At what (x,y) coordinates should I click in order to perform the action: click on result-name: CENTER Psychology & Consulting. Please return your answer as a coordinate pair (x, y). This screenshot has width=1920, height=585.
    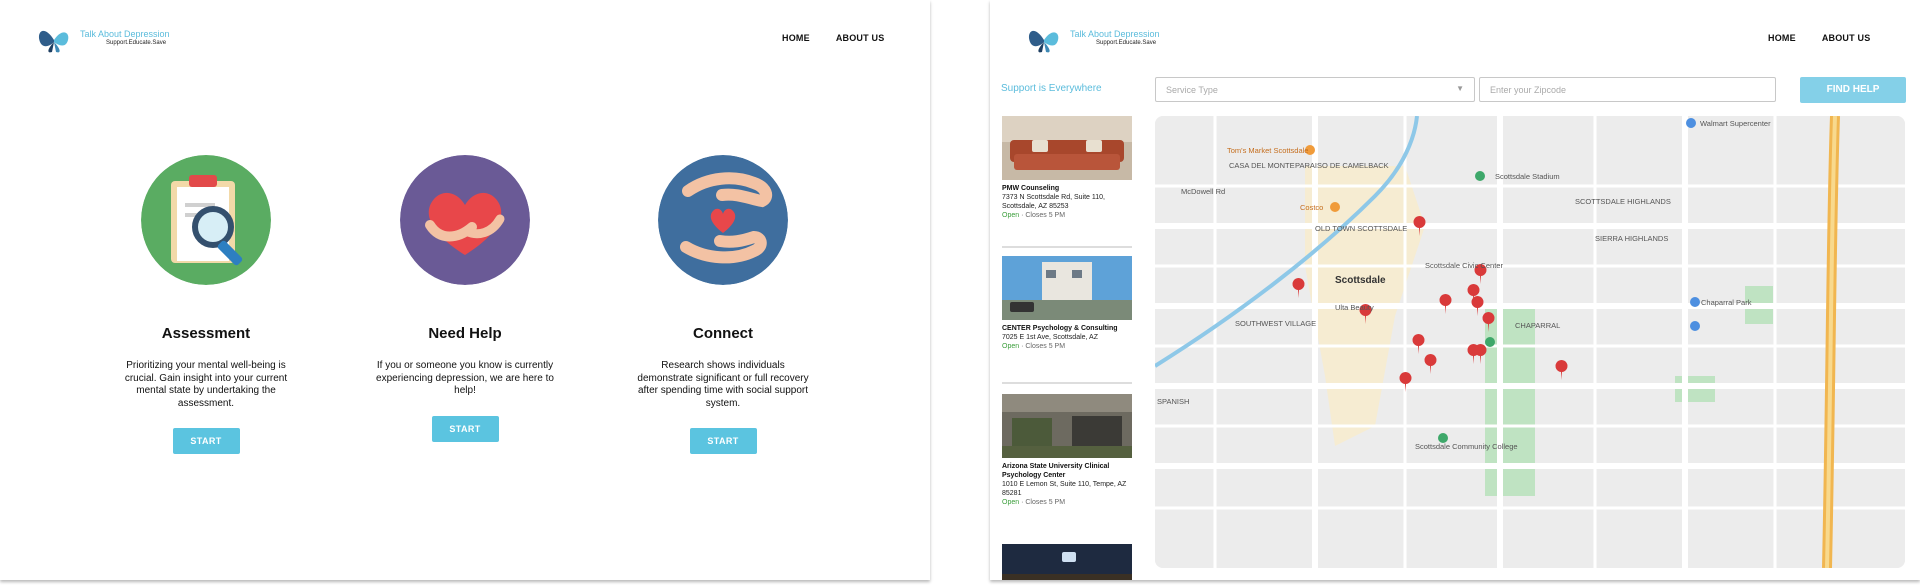
    Looking at the image, I should click on (1060, 328).